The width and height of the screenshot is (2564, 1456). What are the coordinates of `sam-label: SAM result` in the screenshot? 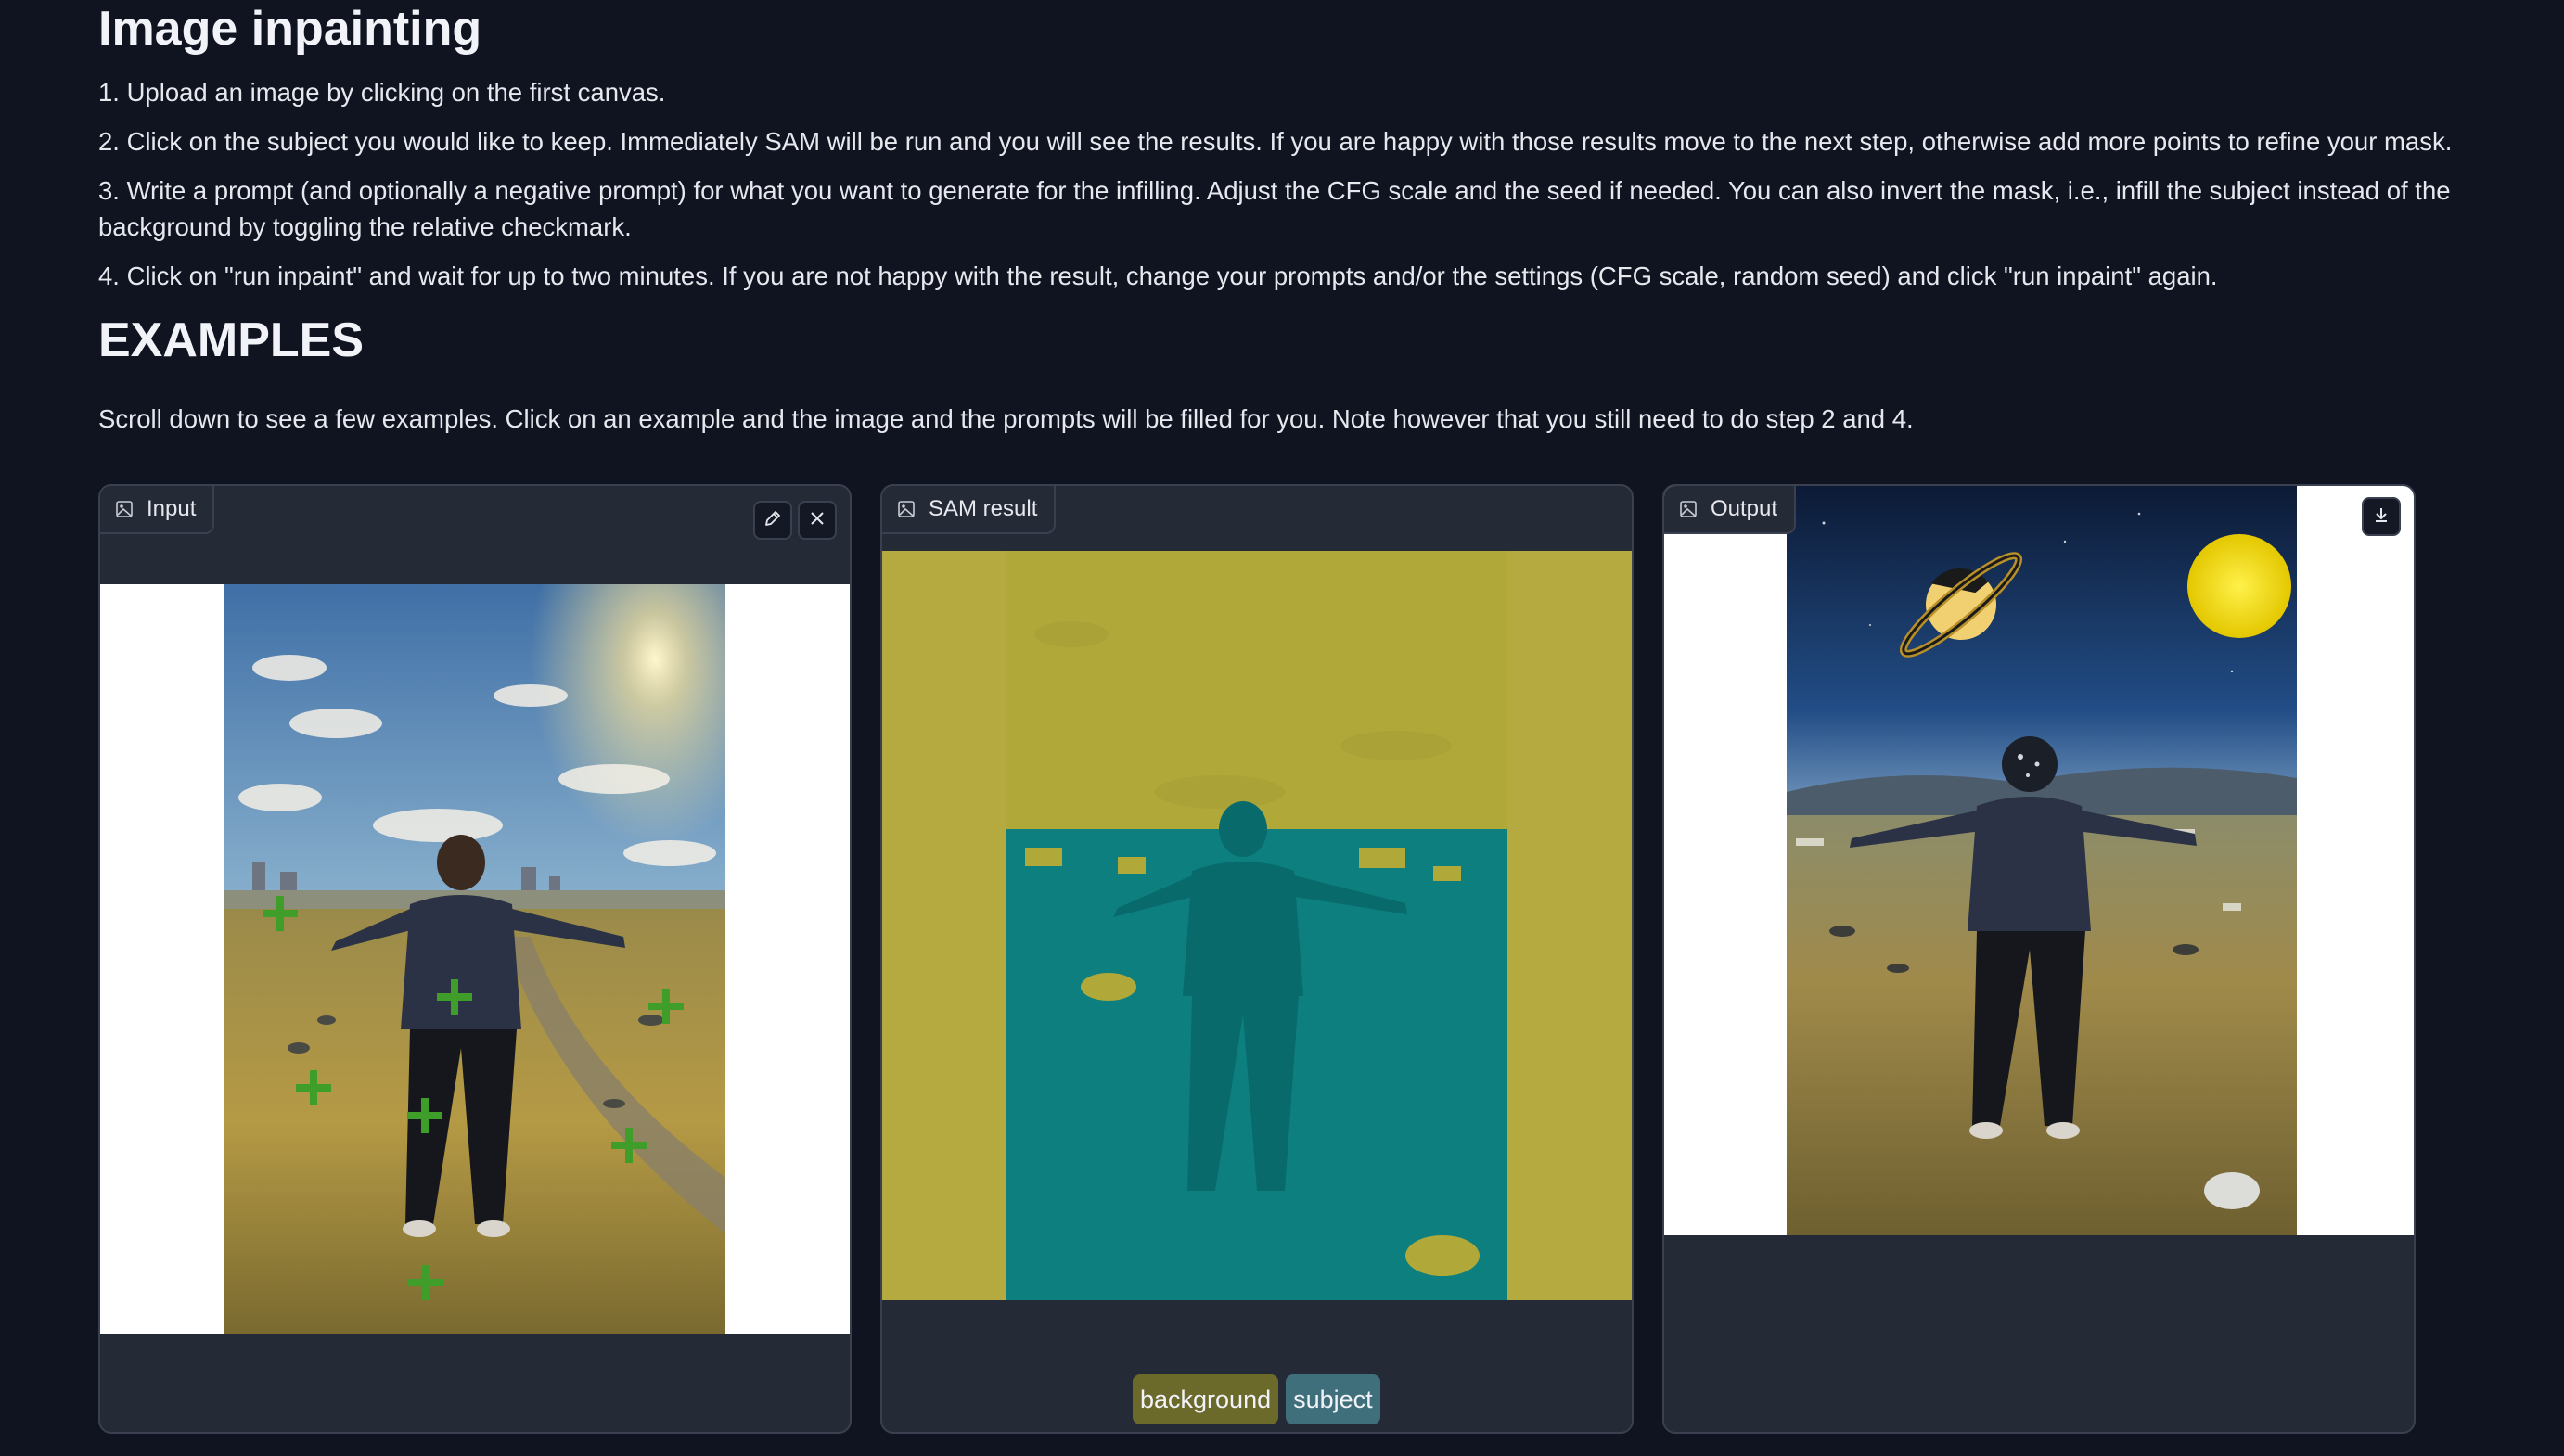 It's located at (969, 510).